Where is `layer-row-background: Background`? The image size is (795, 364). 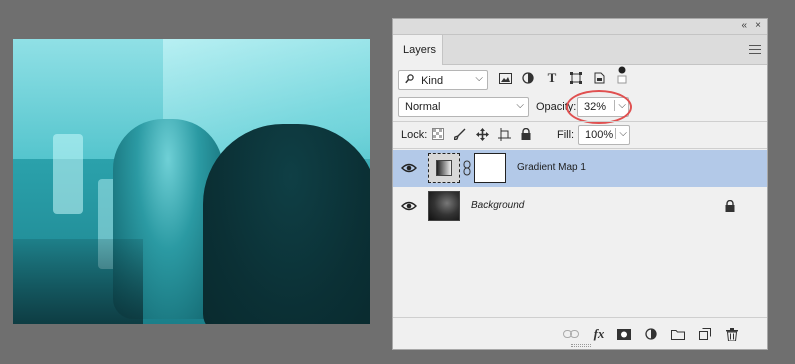
layer-row-background: Background is located at coordinates (580, 206).